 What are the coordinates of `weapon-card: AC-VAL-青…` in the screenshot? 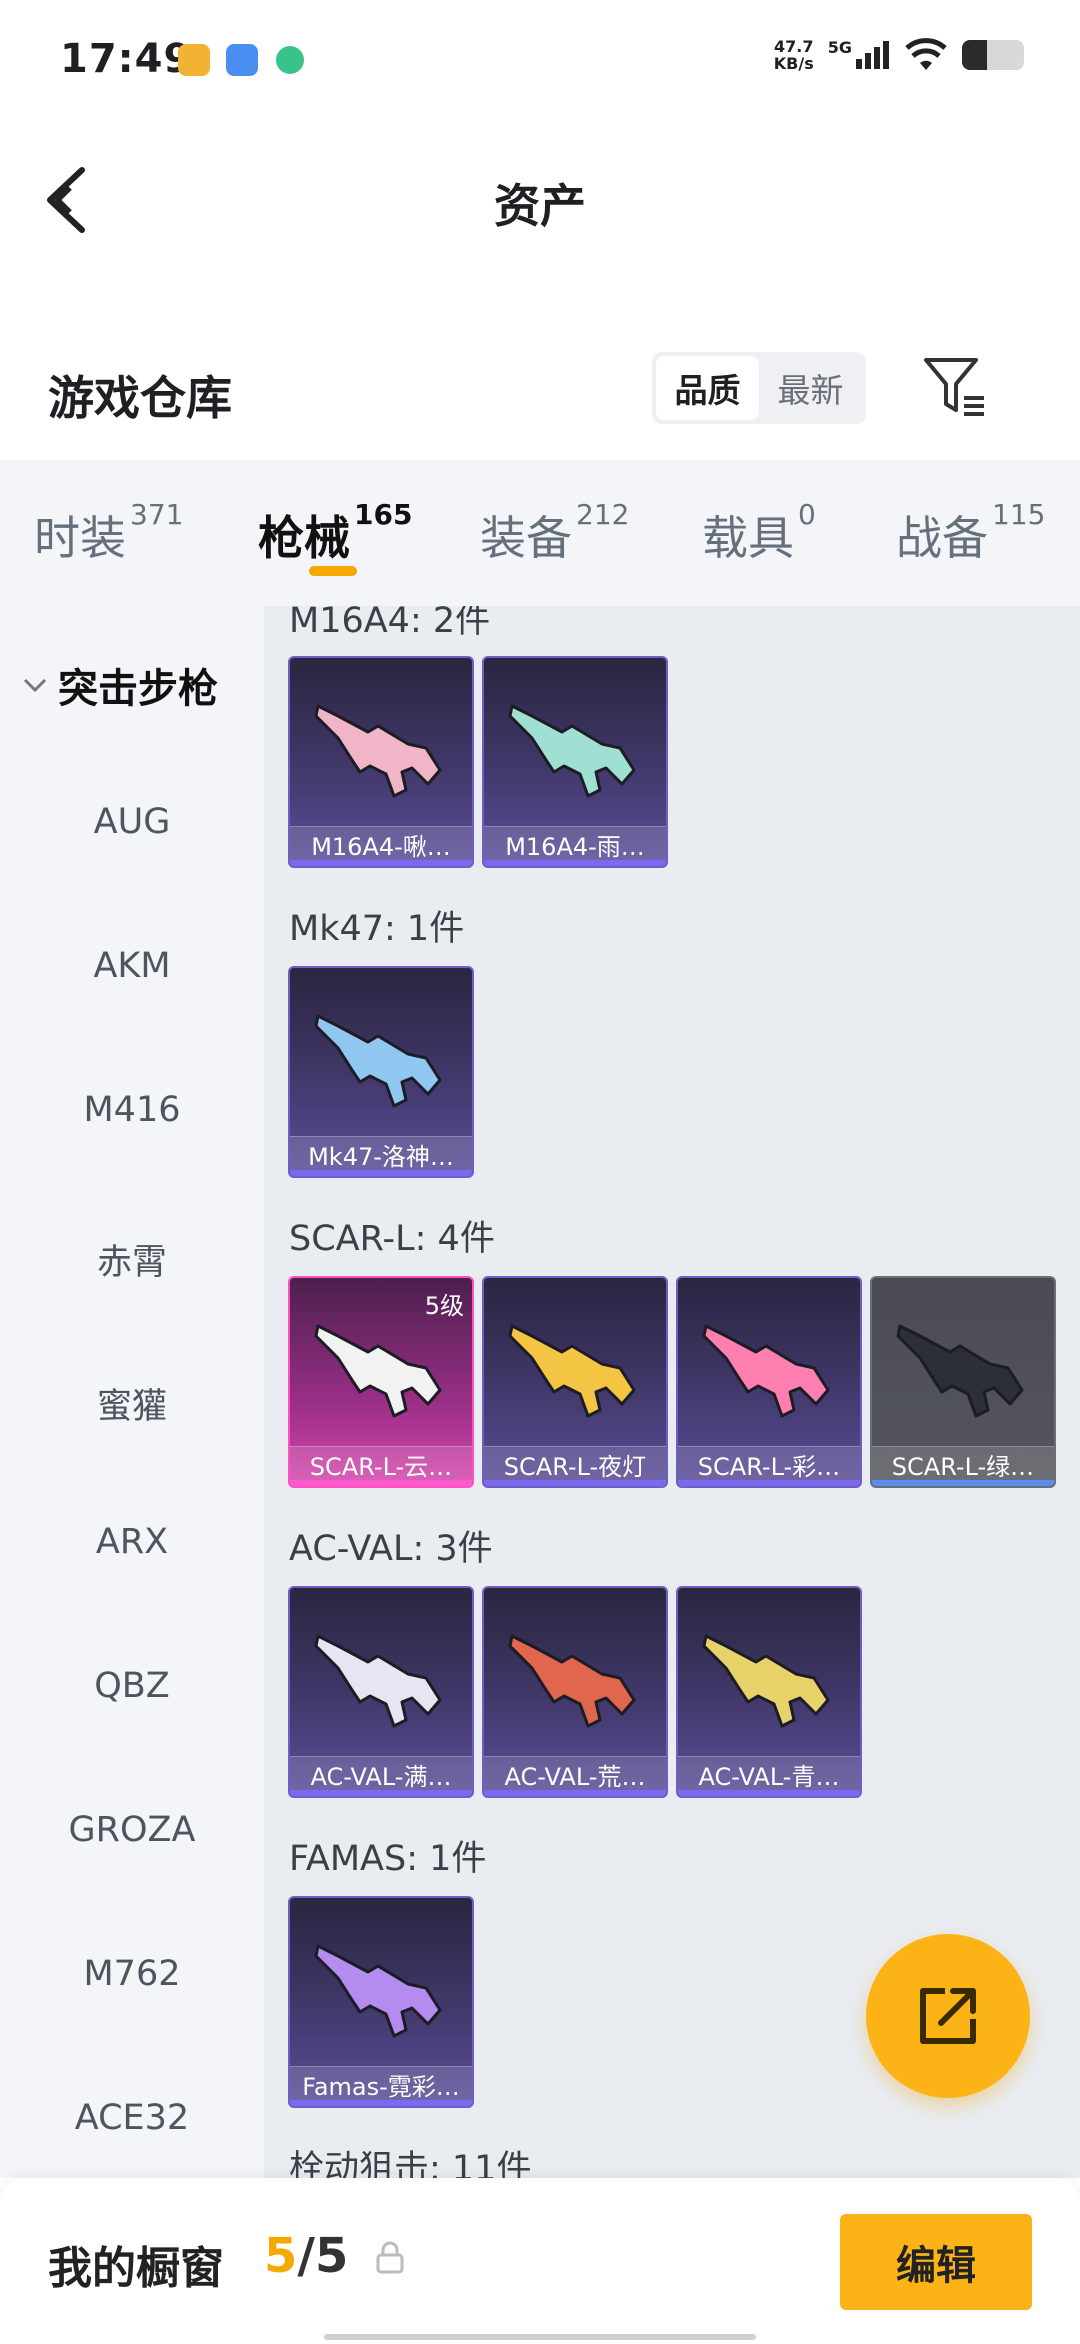 It's located at (769, 1692).